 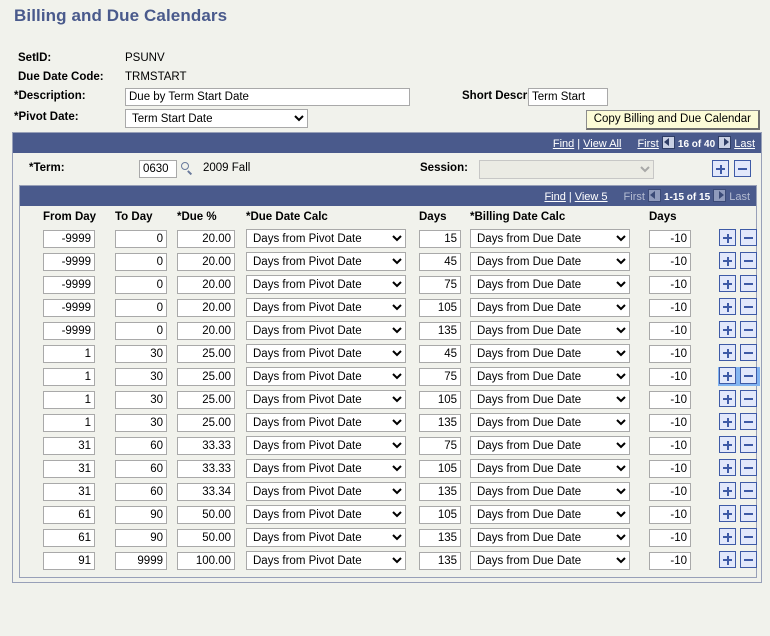 What do you see at coordinates (725, 142) in the screenshot?
I see `next-arrow-icon` at bounding box center [725, 142].